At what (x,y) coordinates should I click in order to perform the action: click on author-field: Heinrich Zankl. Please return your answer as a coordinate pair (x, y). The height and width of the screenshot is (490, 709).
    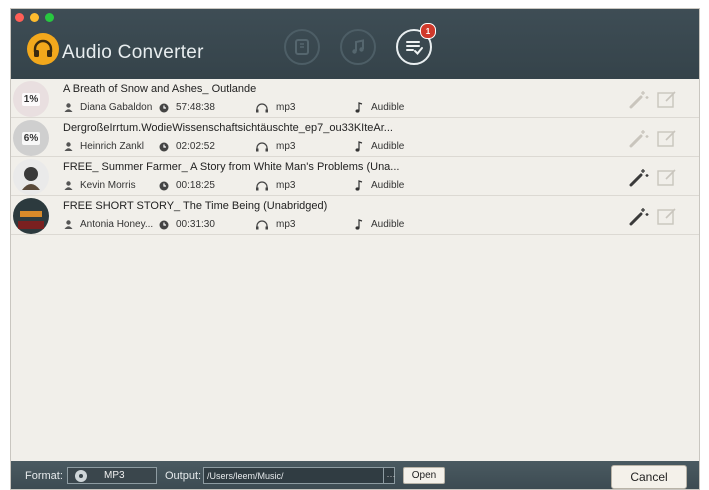
    Looking at the image, I should click on (104, 146).